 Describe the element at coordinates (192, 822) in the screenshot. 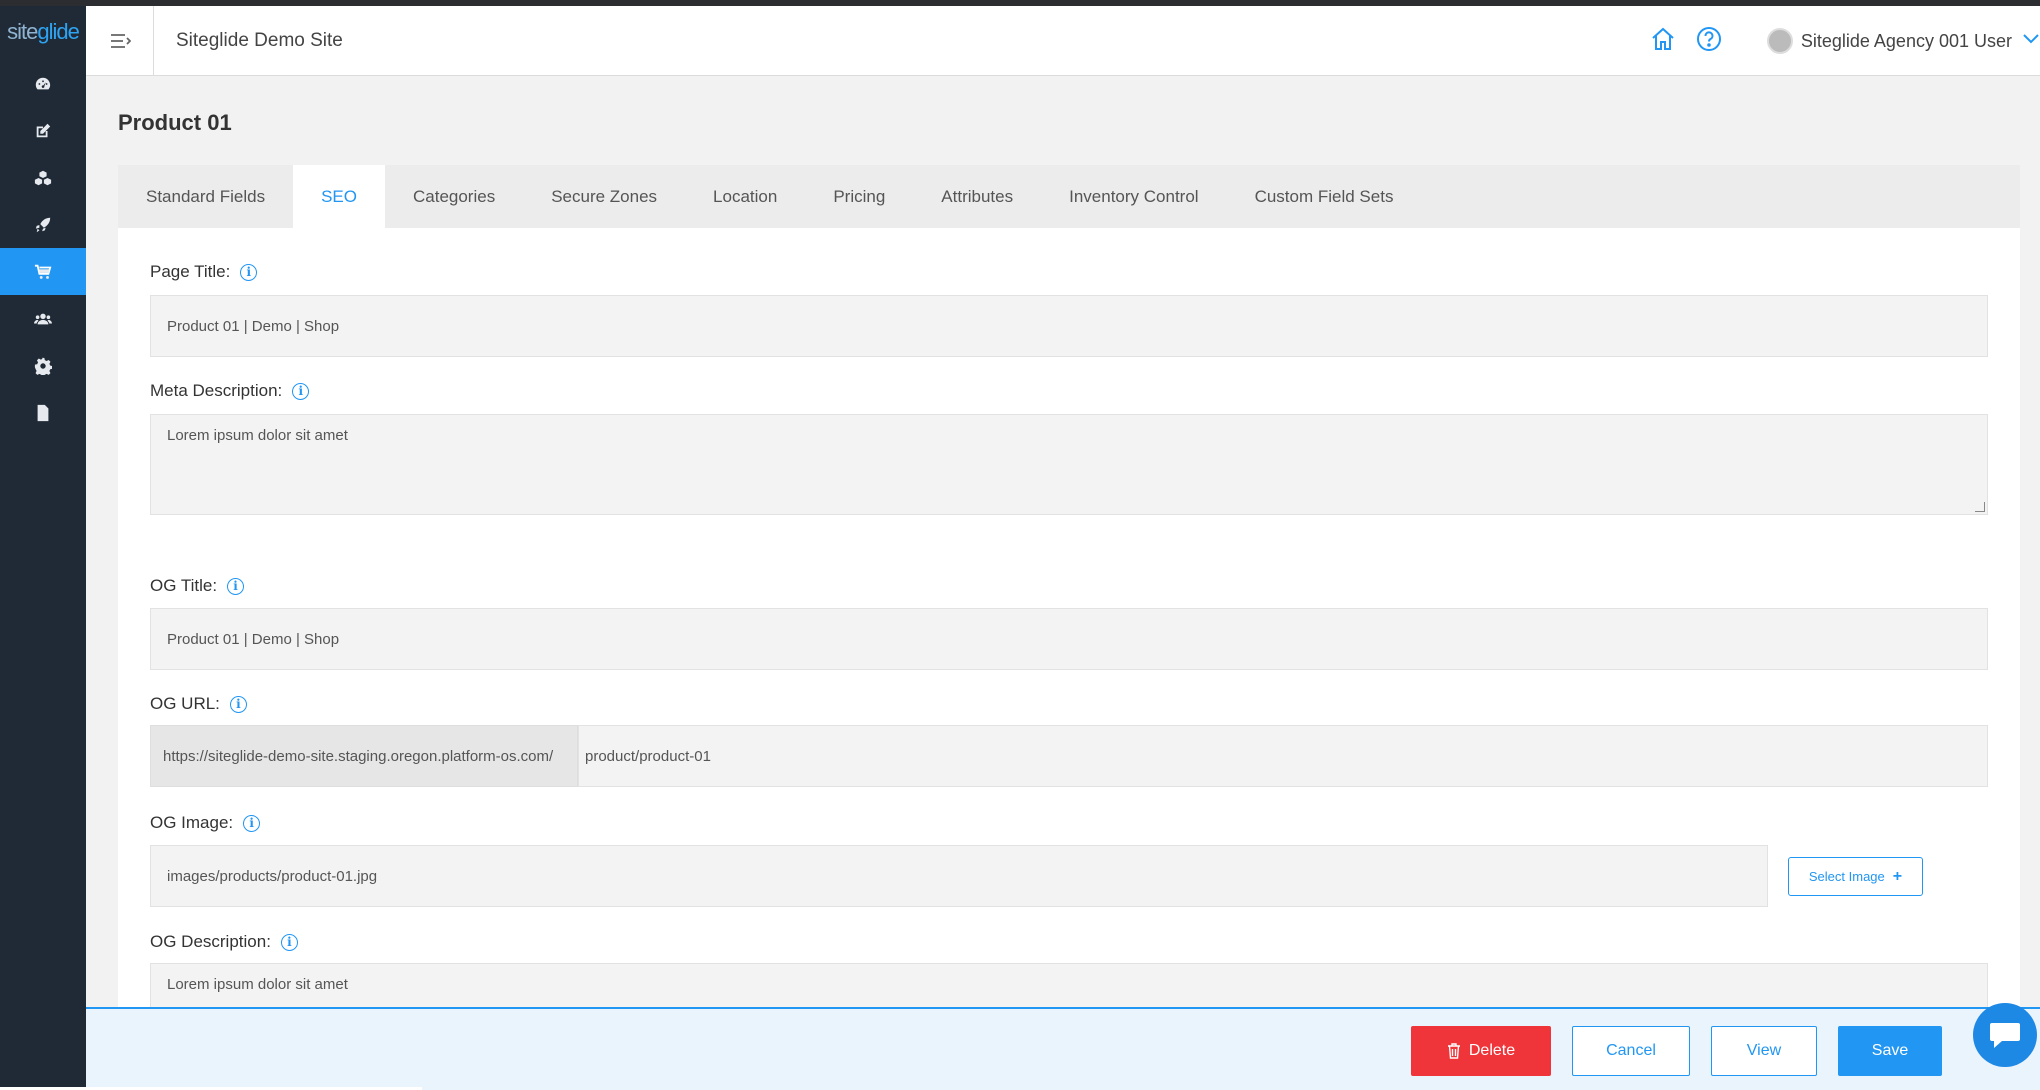

I see `og-image-label-text: OG Image:` at that location.